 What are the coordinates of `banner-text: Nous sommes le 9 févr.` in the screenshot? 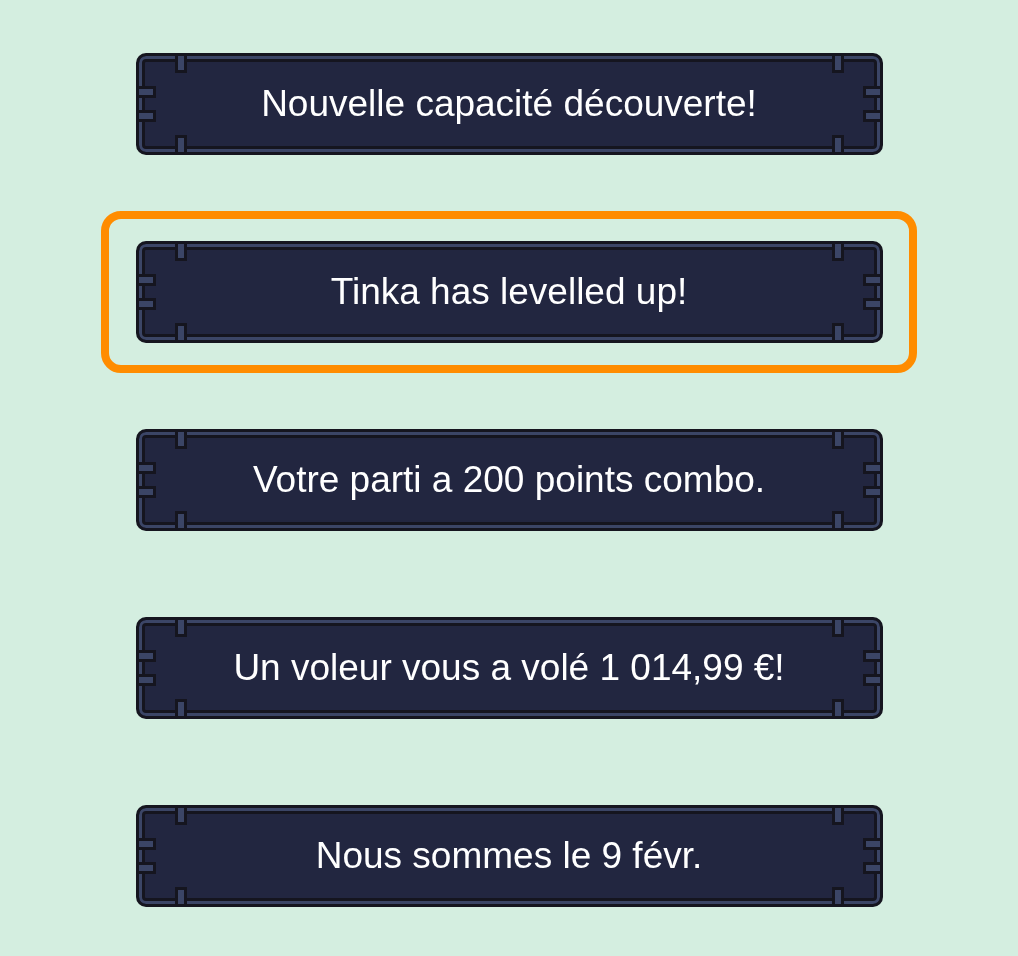 It's located at (509, 856).